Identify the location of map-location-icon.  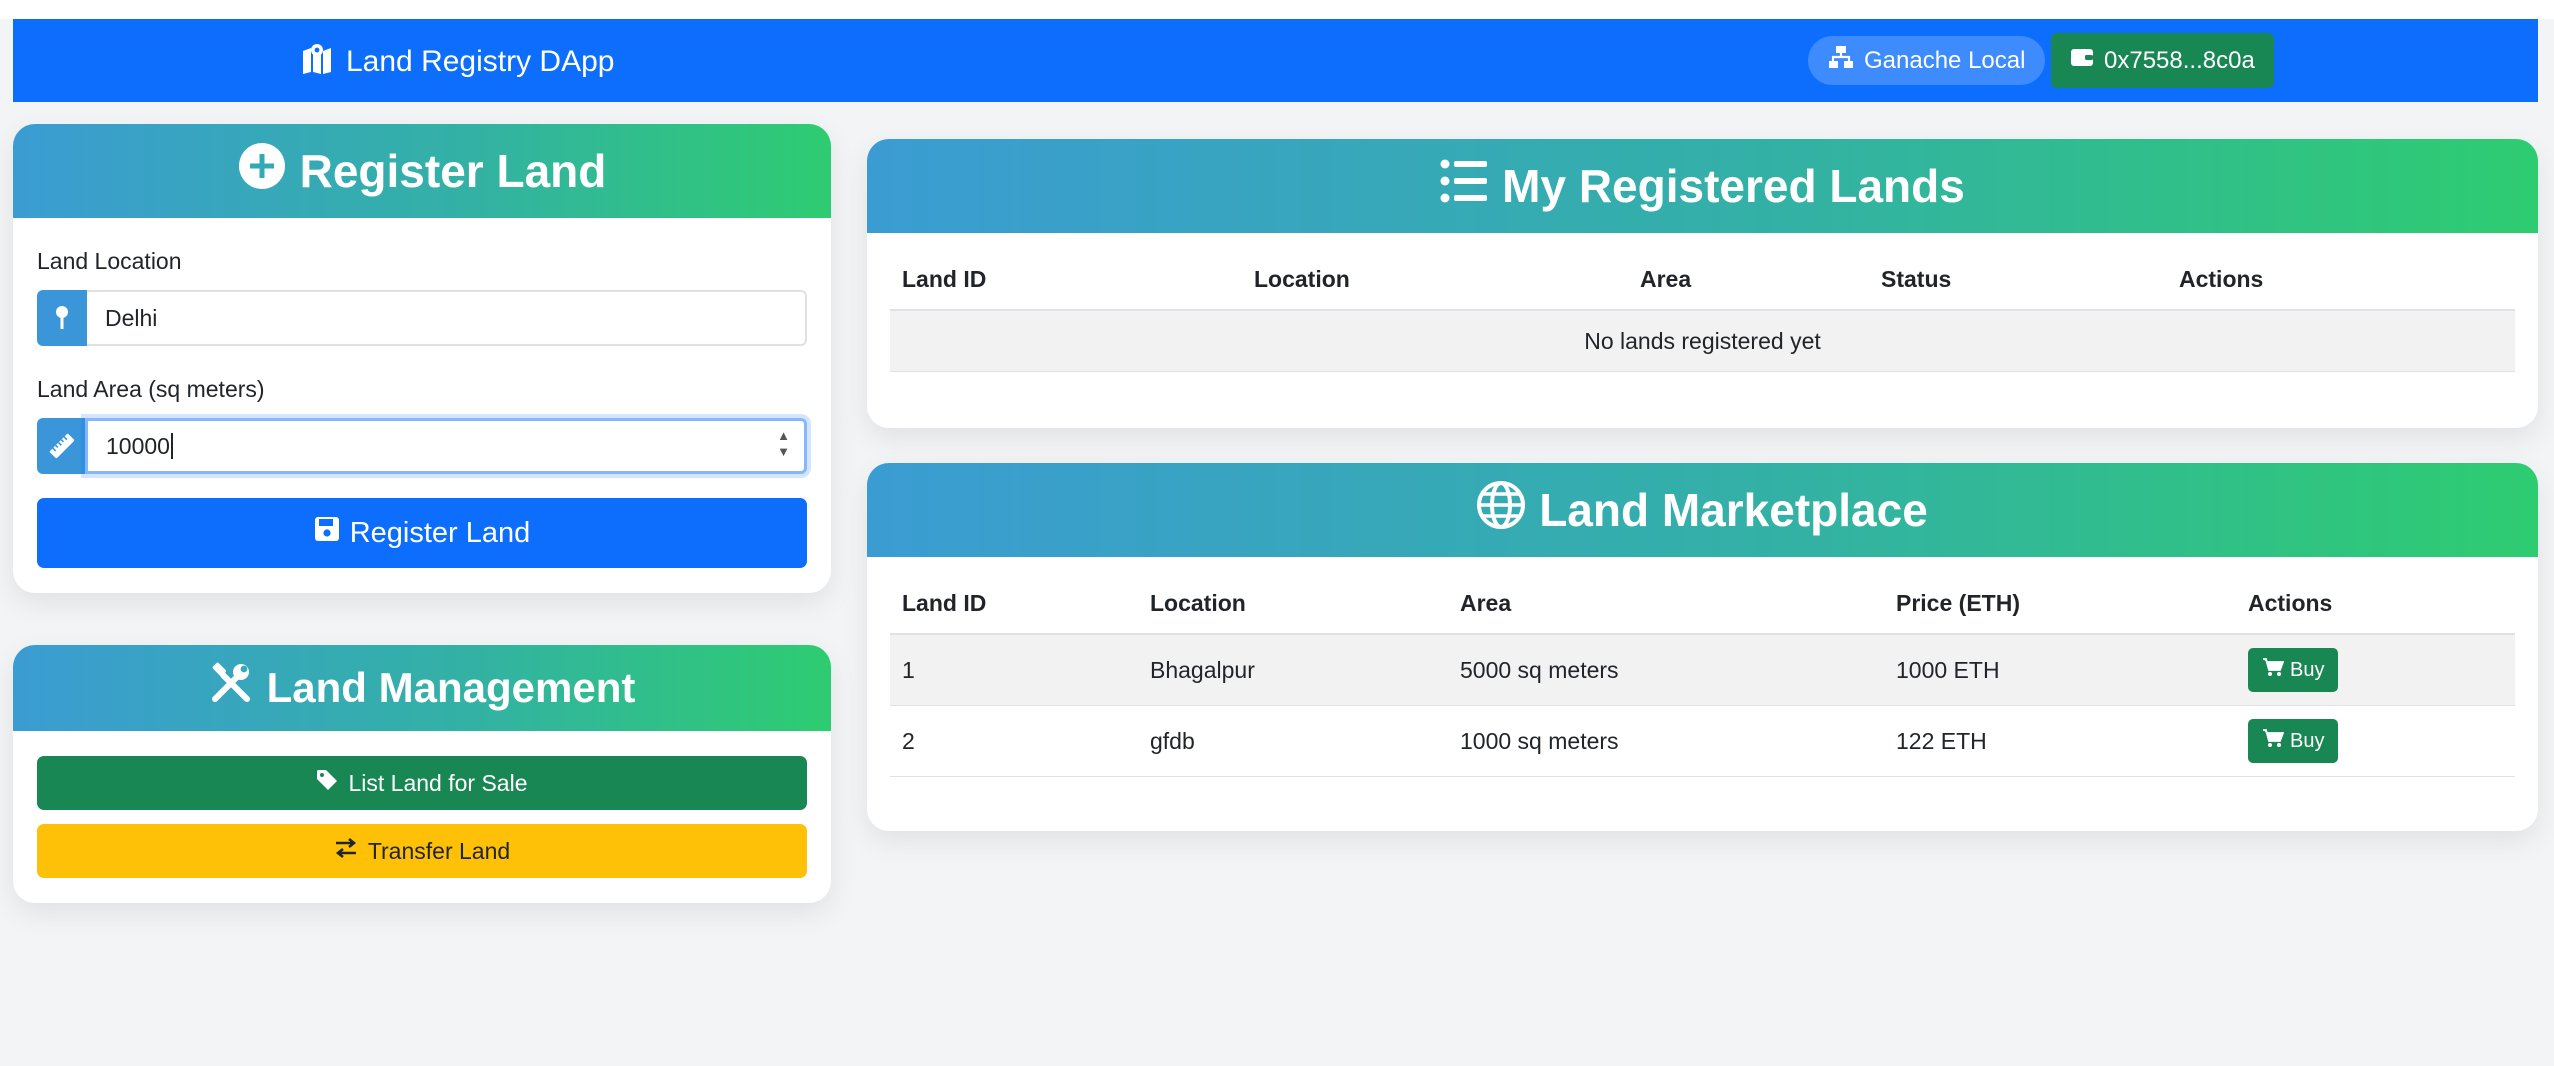
(319, 62).